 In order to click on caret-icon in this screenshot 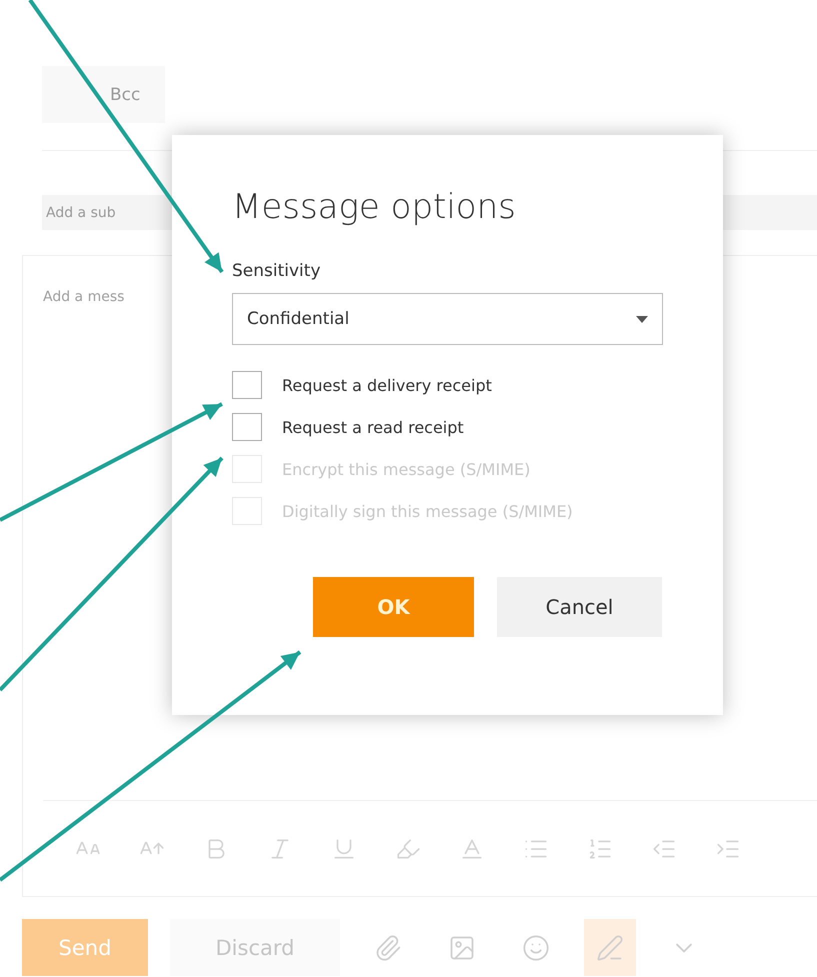, I will do `click(642, 319)`.